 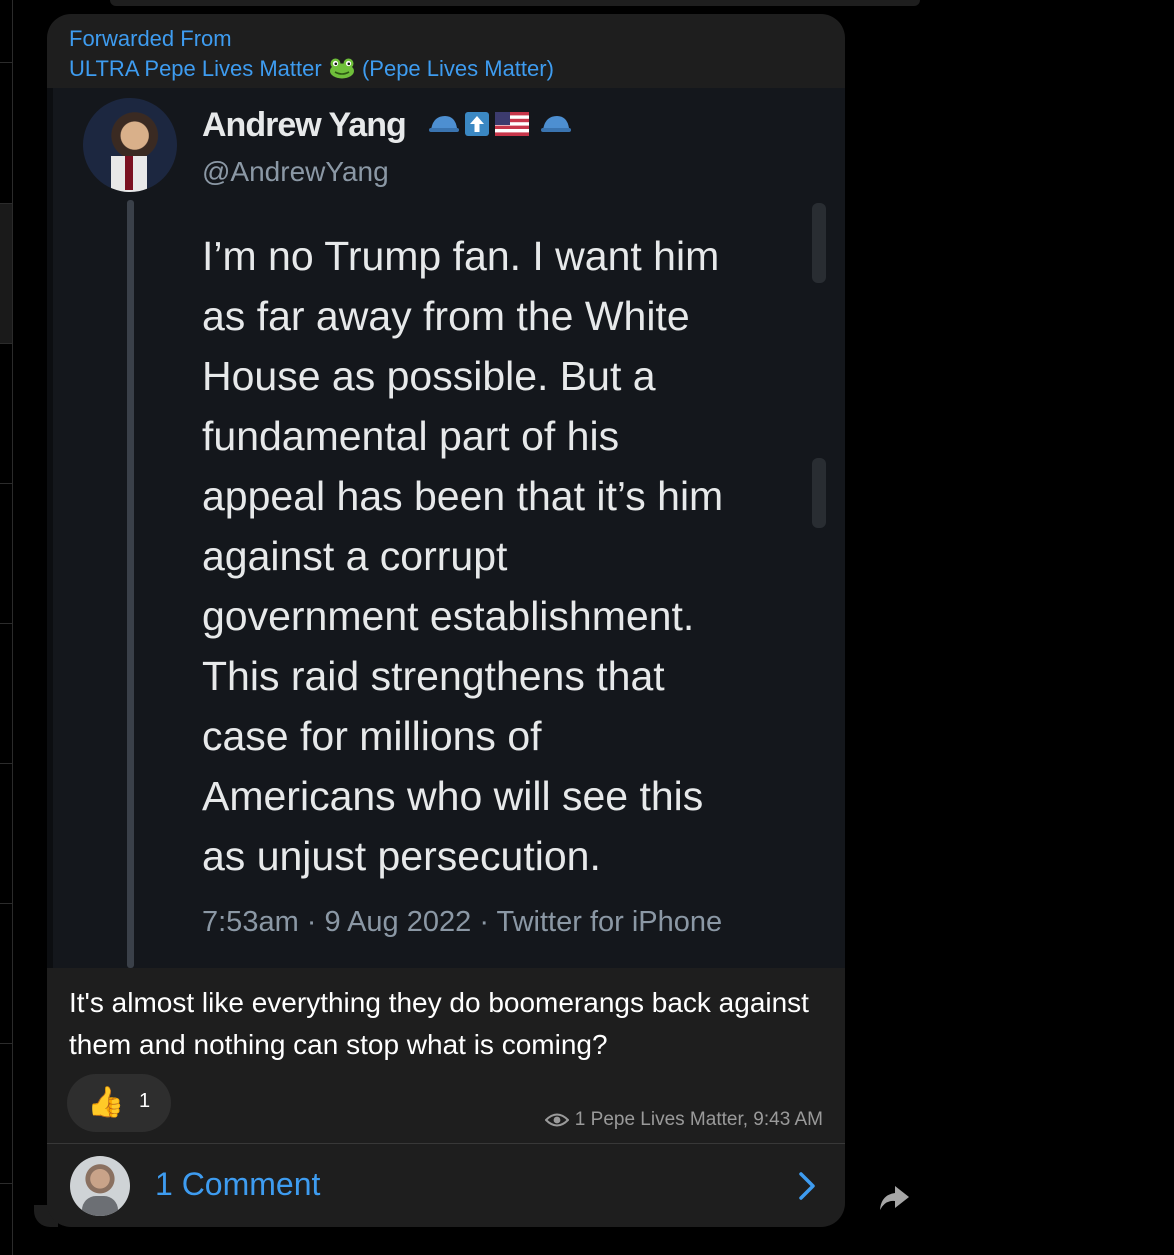 I want to click on tweet-timestamp: 7:53am · 9 Aug 2022 · Twitter for iPhone, so click(x=462, y=922).